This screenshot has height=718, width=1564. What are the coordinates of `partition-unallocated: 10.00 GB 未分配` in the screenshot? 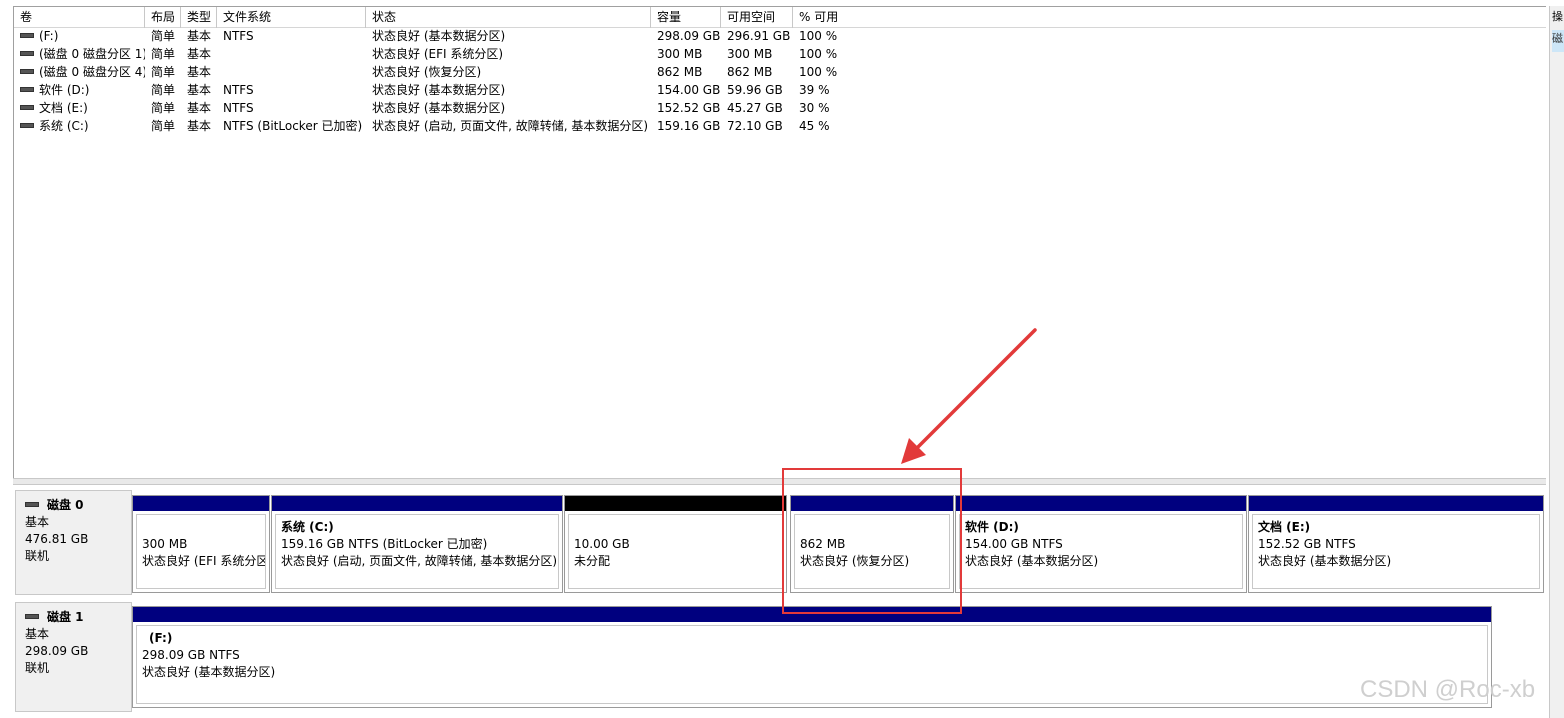 It's located at (675, 544).